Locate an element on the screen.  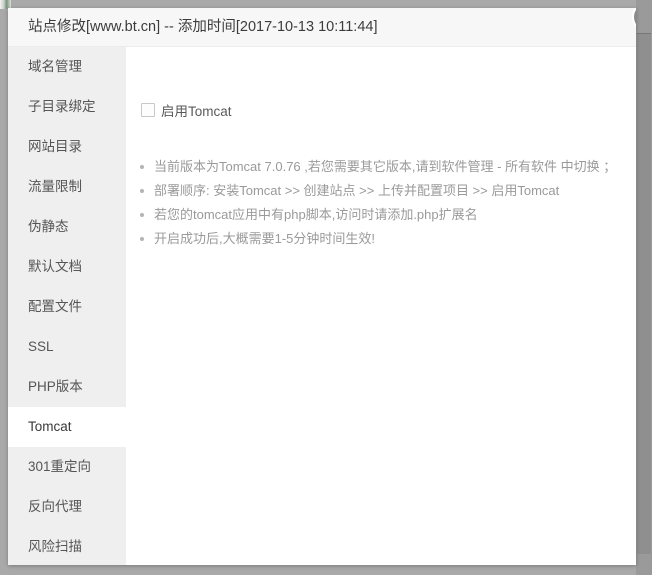
sidebar-item-label: 域名管理 is located at coordinates (55, 66).